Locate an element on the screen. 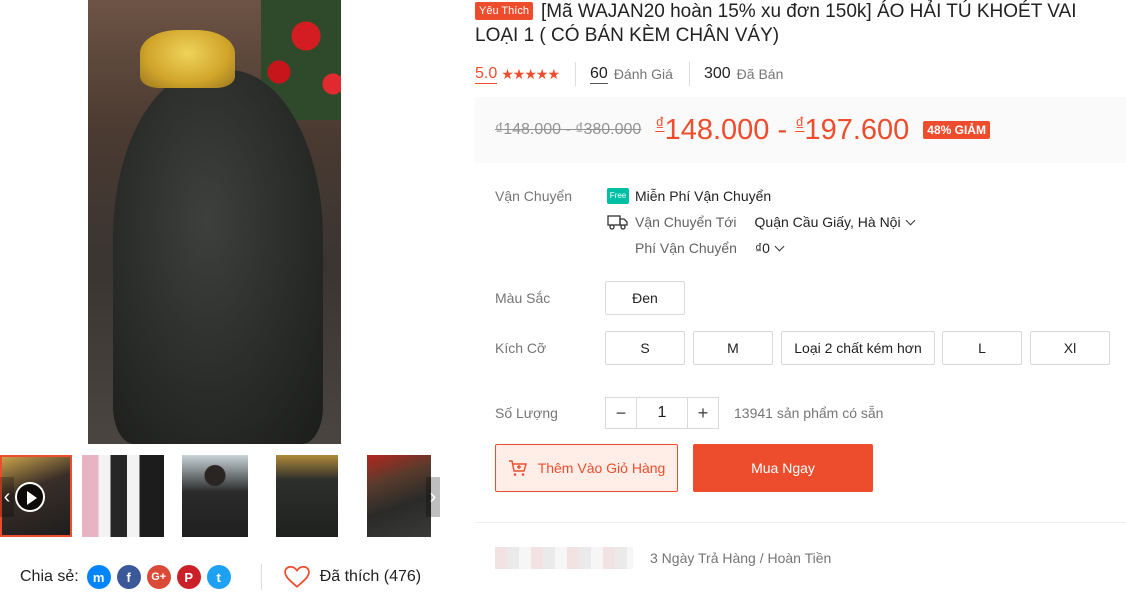 The image size is (1126, 606). messenger-icon: m is located at coordinates (98, 577).